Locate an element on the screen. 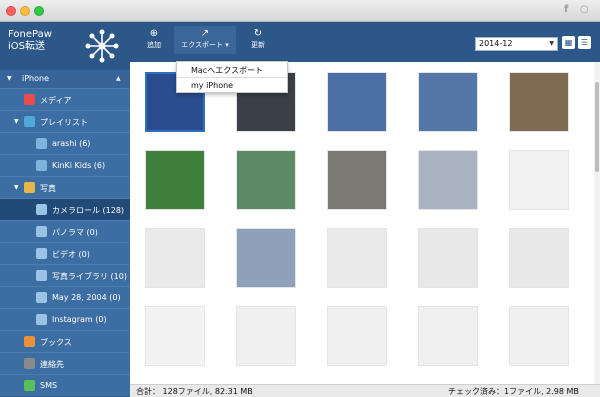  list-view-button: ☰ is located at coordinates (584, 42).